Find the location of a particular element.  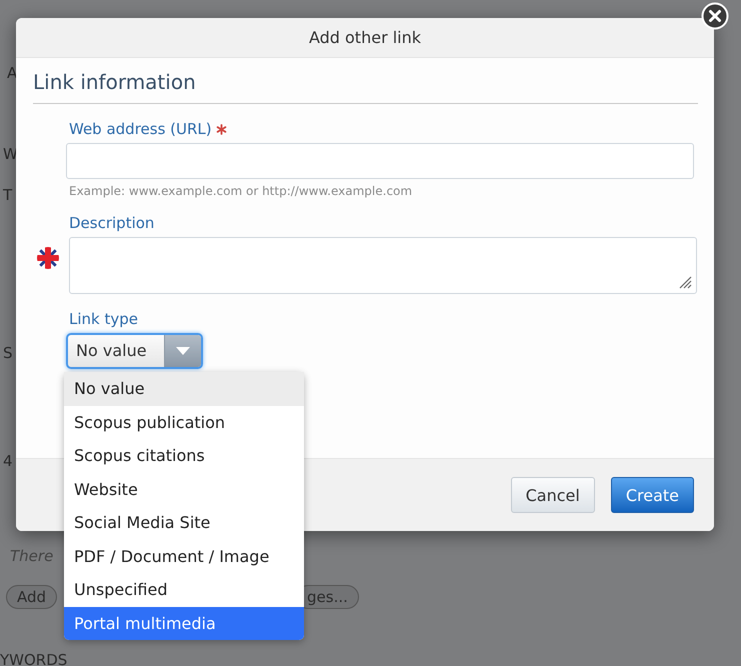

page-text: 4 is located at coordinates (8, 461).